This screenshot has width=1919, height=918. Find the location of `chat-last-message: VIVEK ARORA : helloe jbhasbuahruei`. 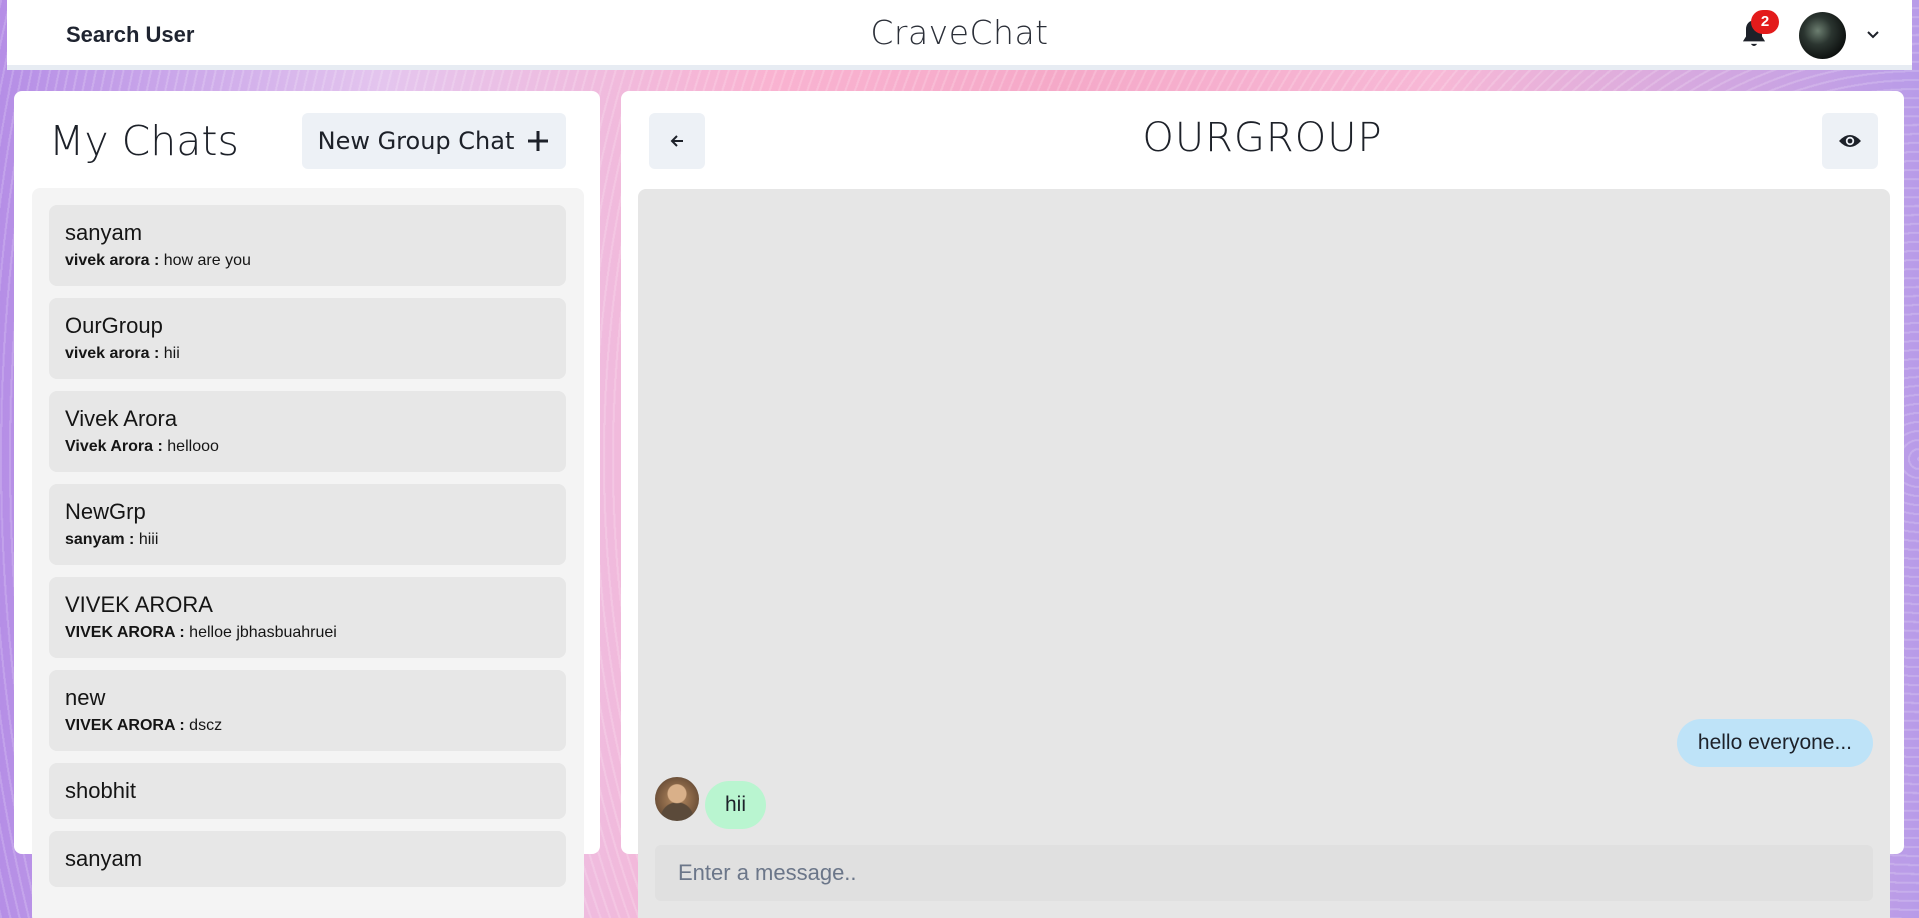

chat-last-message: VIVEK ARORA : helloe jbhasbuahruei is located at coordinates (307, 633).